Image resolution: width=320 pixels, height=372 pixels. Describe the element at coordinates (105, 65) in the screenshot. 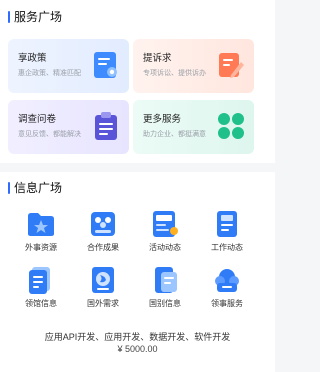

I see `policy-doc-icon` at that location.